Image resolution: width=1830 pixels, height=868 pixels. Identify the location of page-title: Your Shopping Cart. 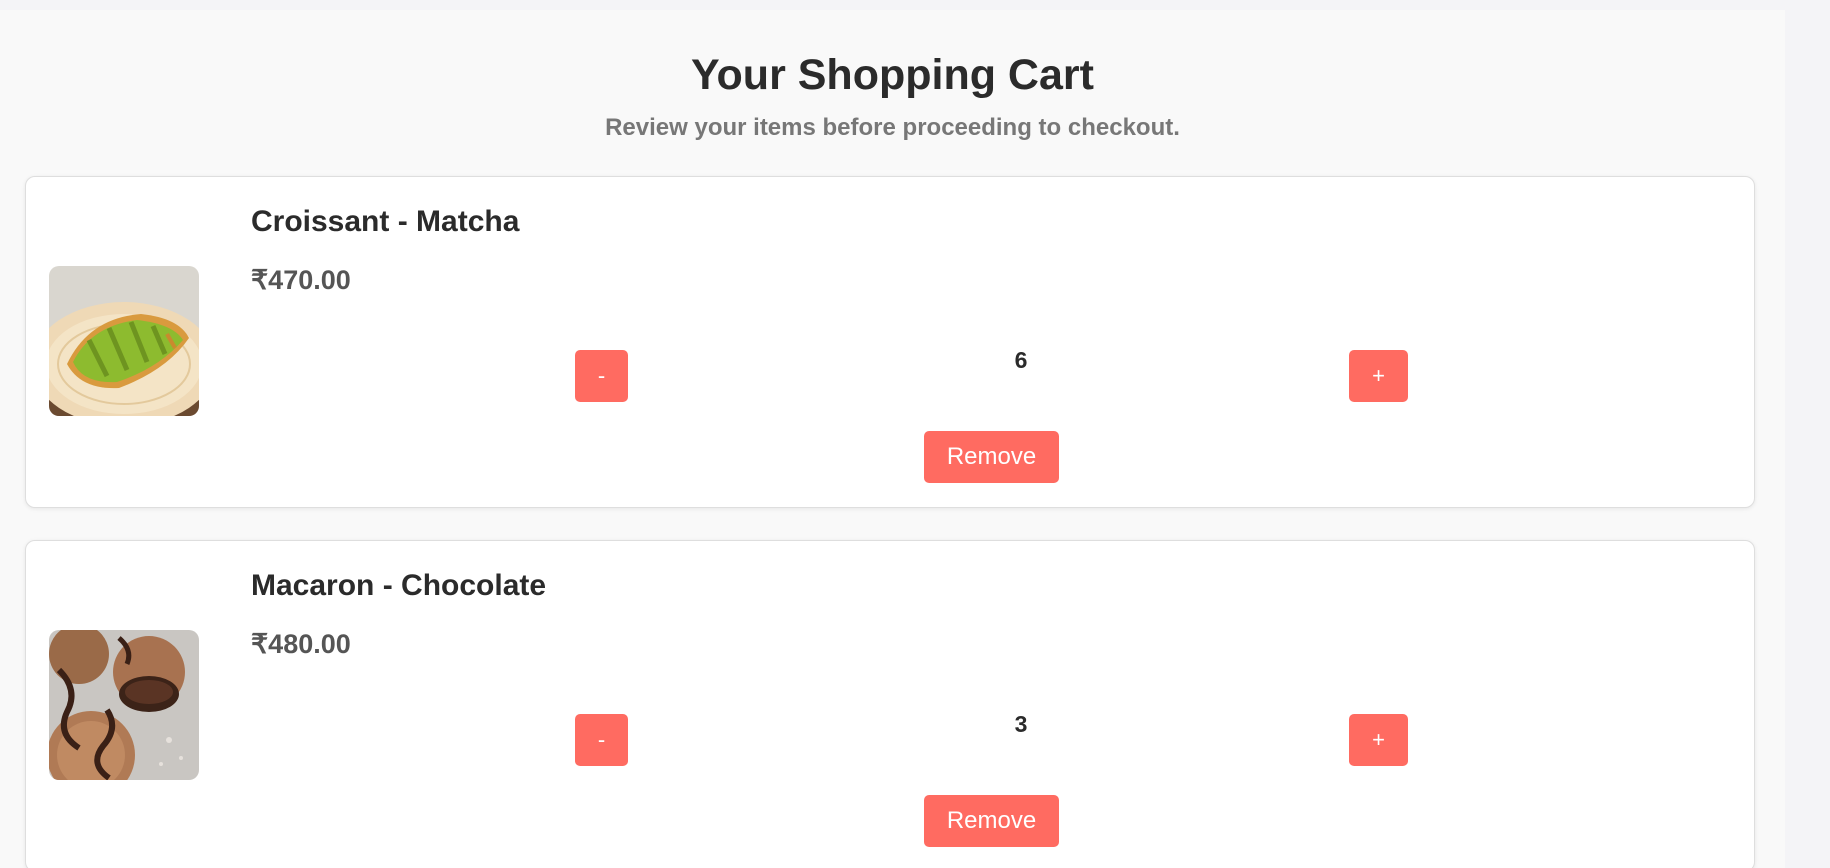
(892, 75).